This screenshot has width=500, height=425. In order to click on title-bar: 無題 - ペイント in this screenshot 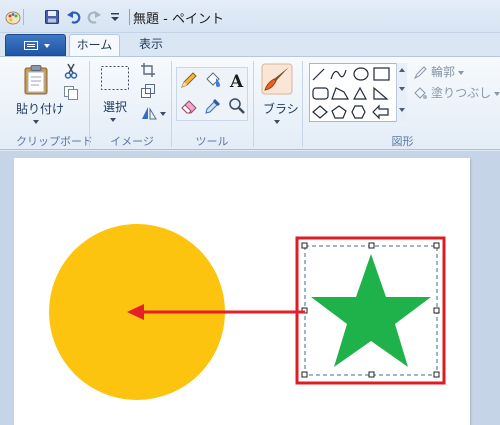, I will do `click(250, 16)`.